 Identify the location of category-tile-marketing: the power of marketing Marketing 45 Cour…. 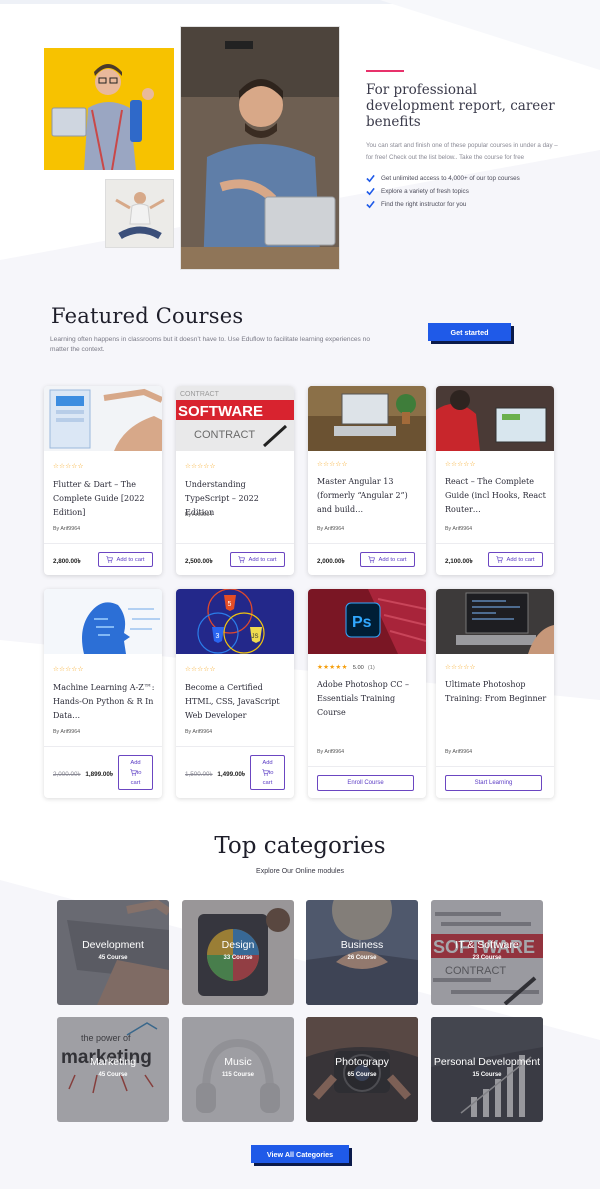
(113, 1069).